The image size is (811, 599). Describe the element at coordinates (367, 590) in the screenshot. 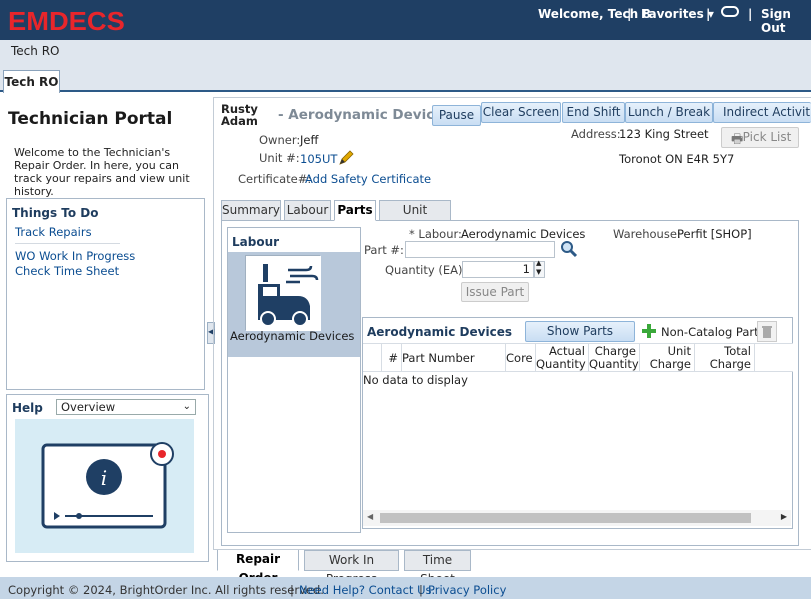

I see `contact-us-link: Need Help? Contact Us.` at that location.